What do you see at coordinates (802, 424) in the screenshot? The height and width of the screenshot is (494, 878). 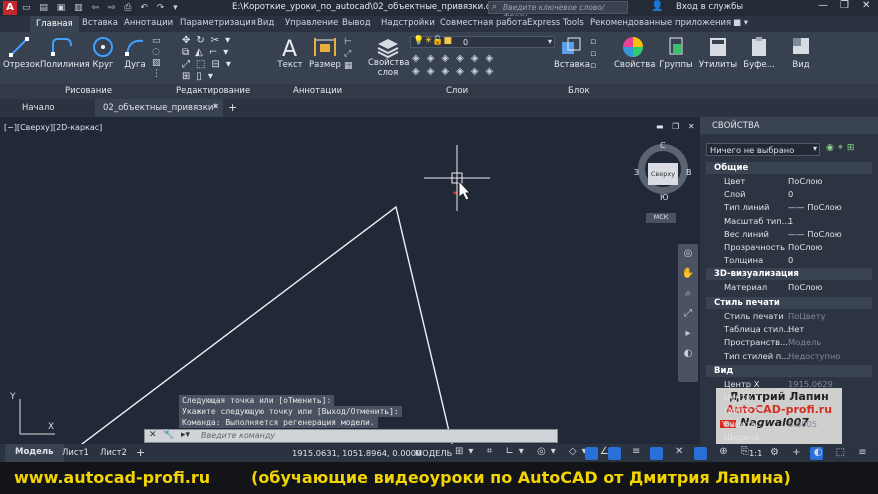 I see `prop-value: 0.0005` at bounding box center [802, 424].